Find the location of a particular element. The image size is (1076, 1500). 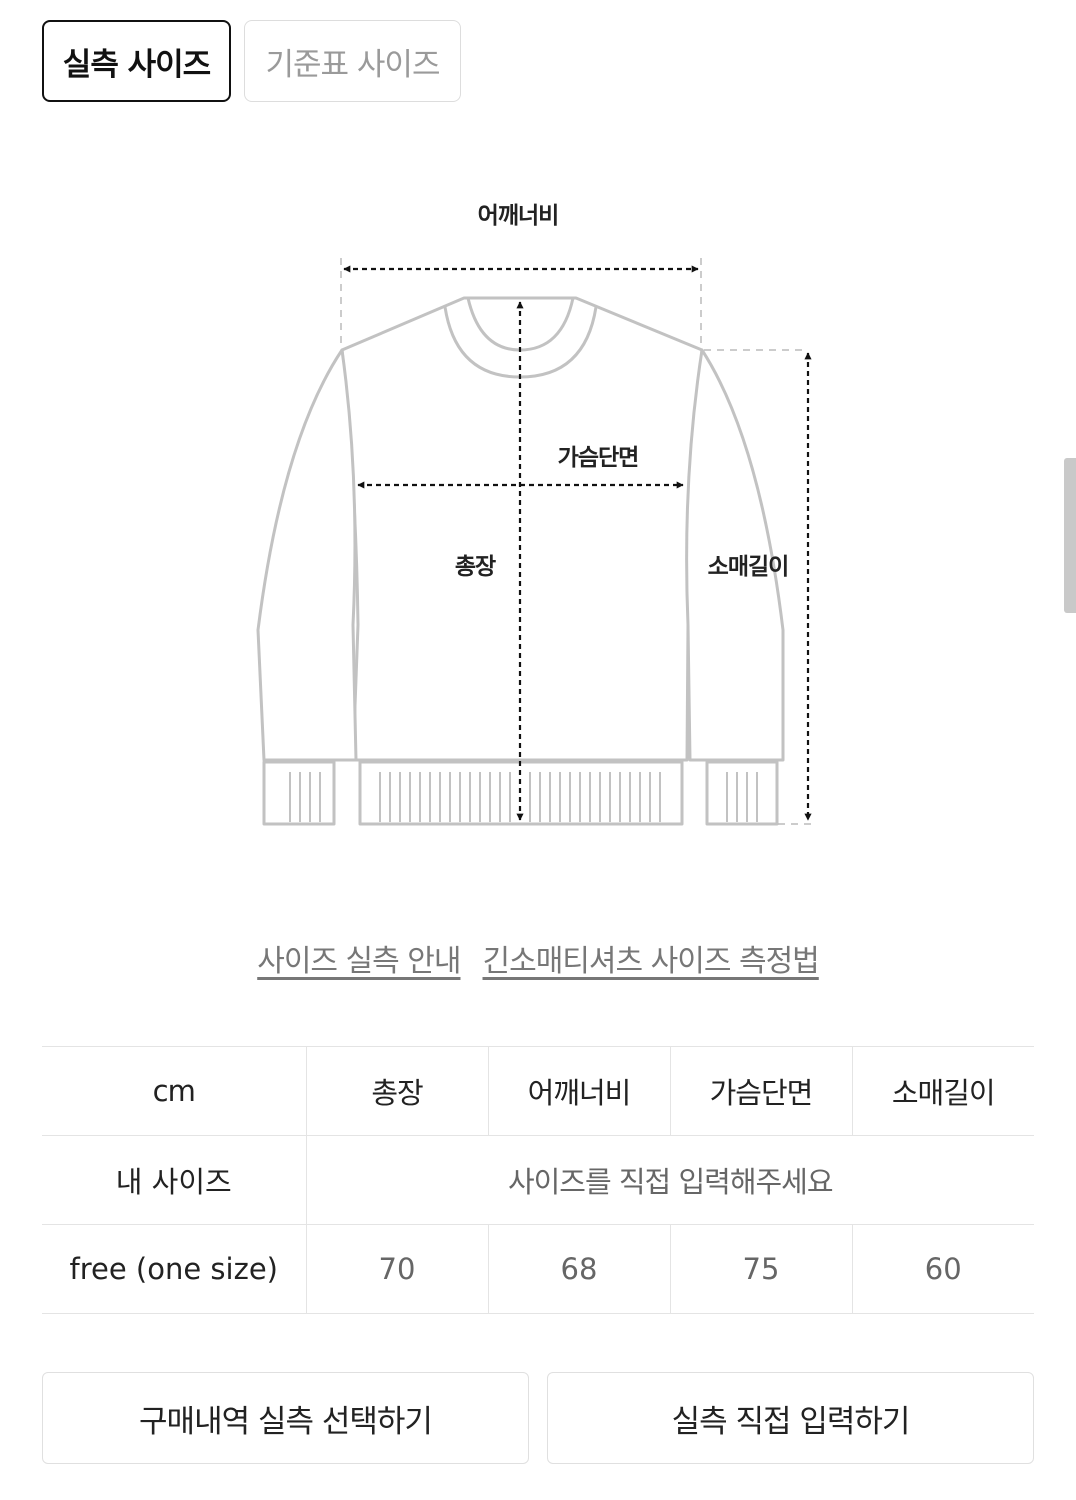

value-chest: 75 is located at coordinates (760, 1269).